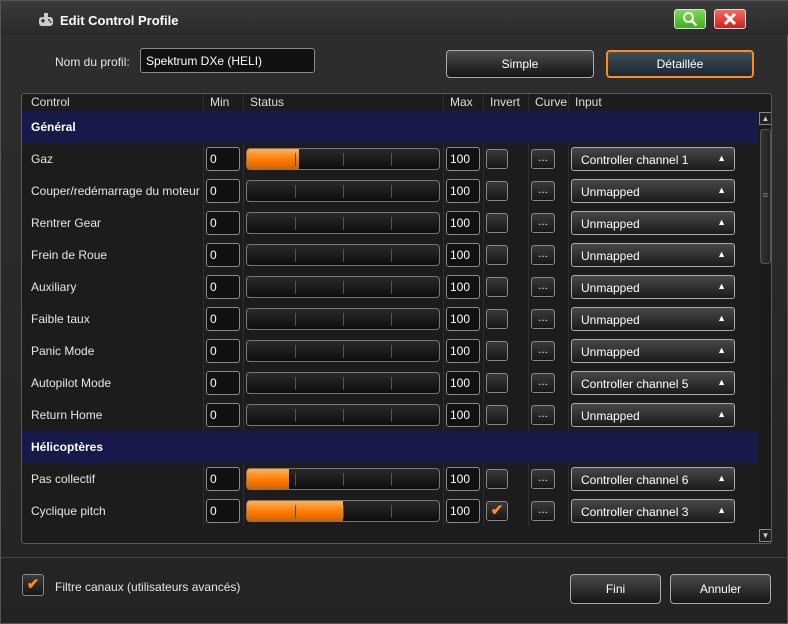  Describe the element at coordinates (69, 255) in the screenshot. I see `control-label: Frein de Roue` at that location.